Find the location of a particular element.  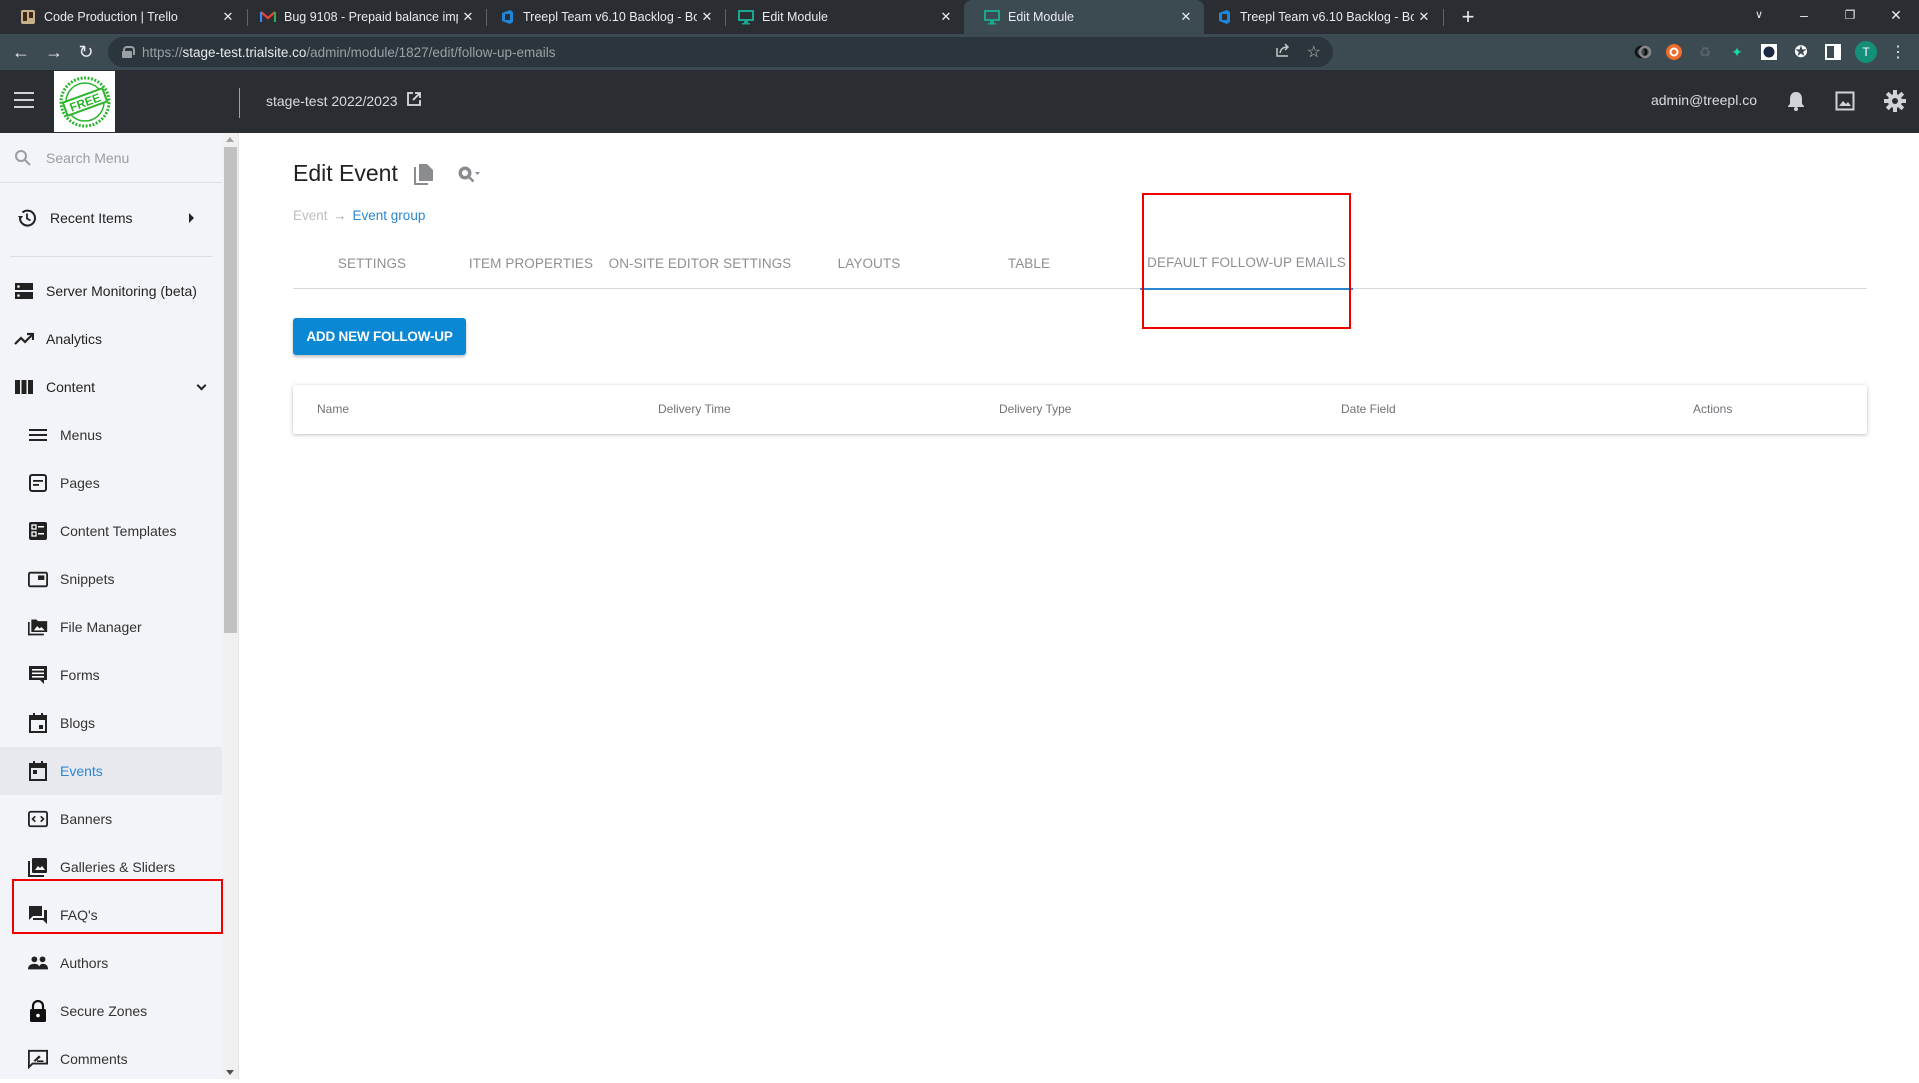

sidebar-item-events: Events is located at coordinates (111, 771).